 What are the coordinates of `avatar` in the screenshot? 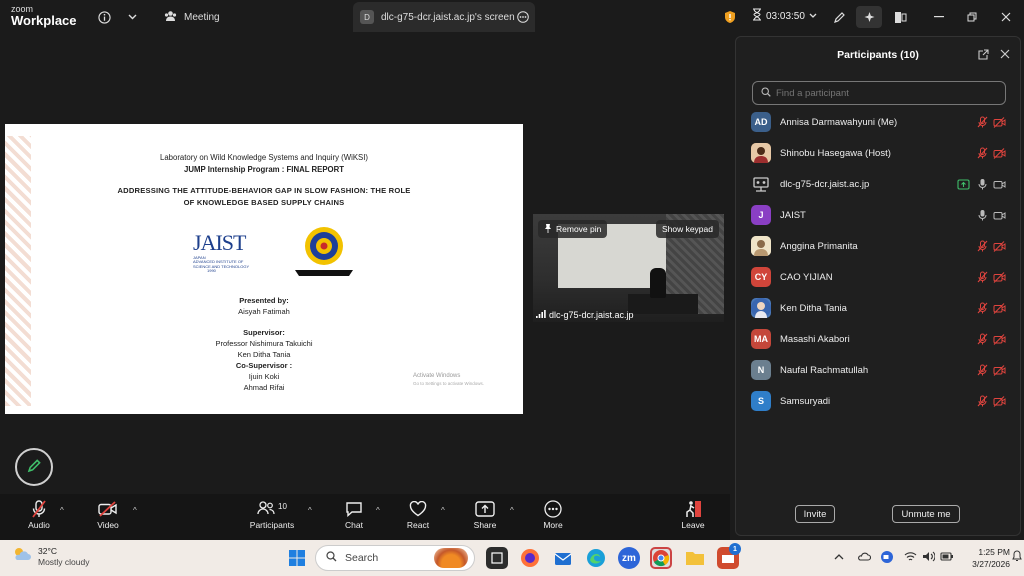 It's located at (761, 308).